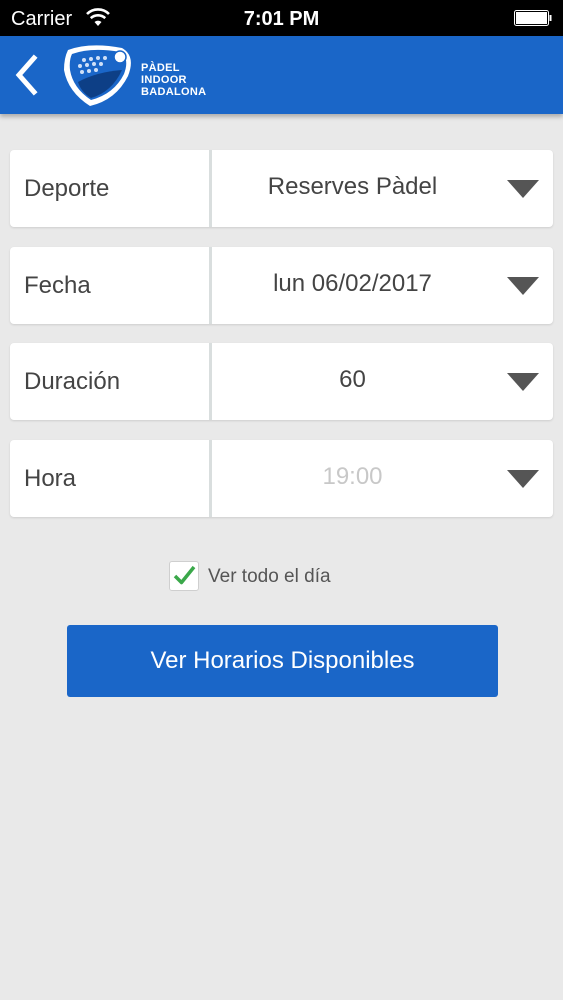 The width and height of the screenshot is (563, 1000). I want to click on field-label: Fecha, so click(57, 285).